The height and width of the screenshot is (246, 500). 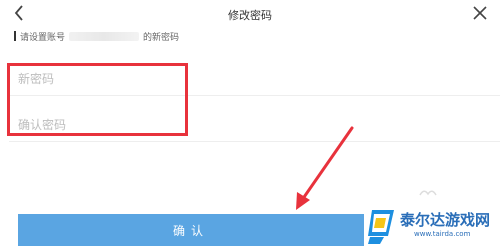 I want to click on watermark-url: www.tairda.com, so click(x=442, y=234).